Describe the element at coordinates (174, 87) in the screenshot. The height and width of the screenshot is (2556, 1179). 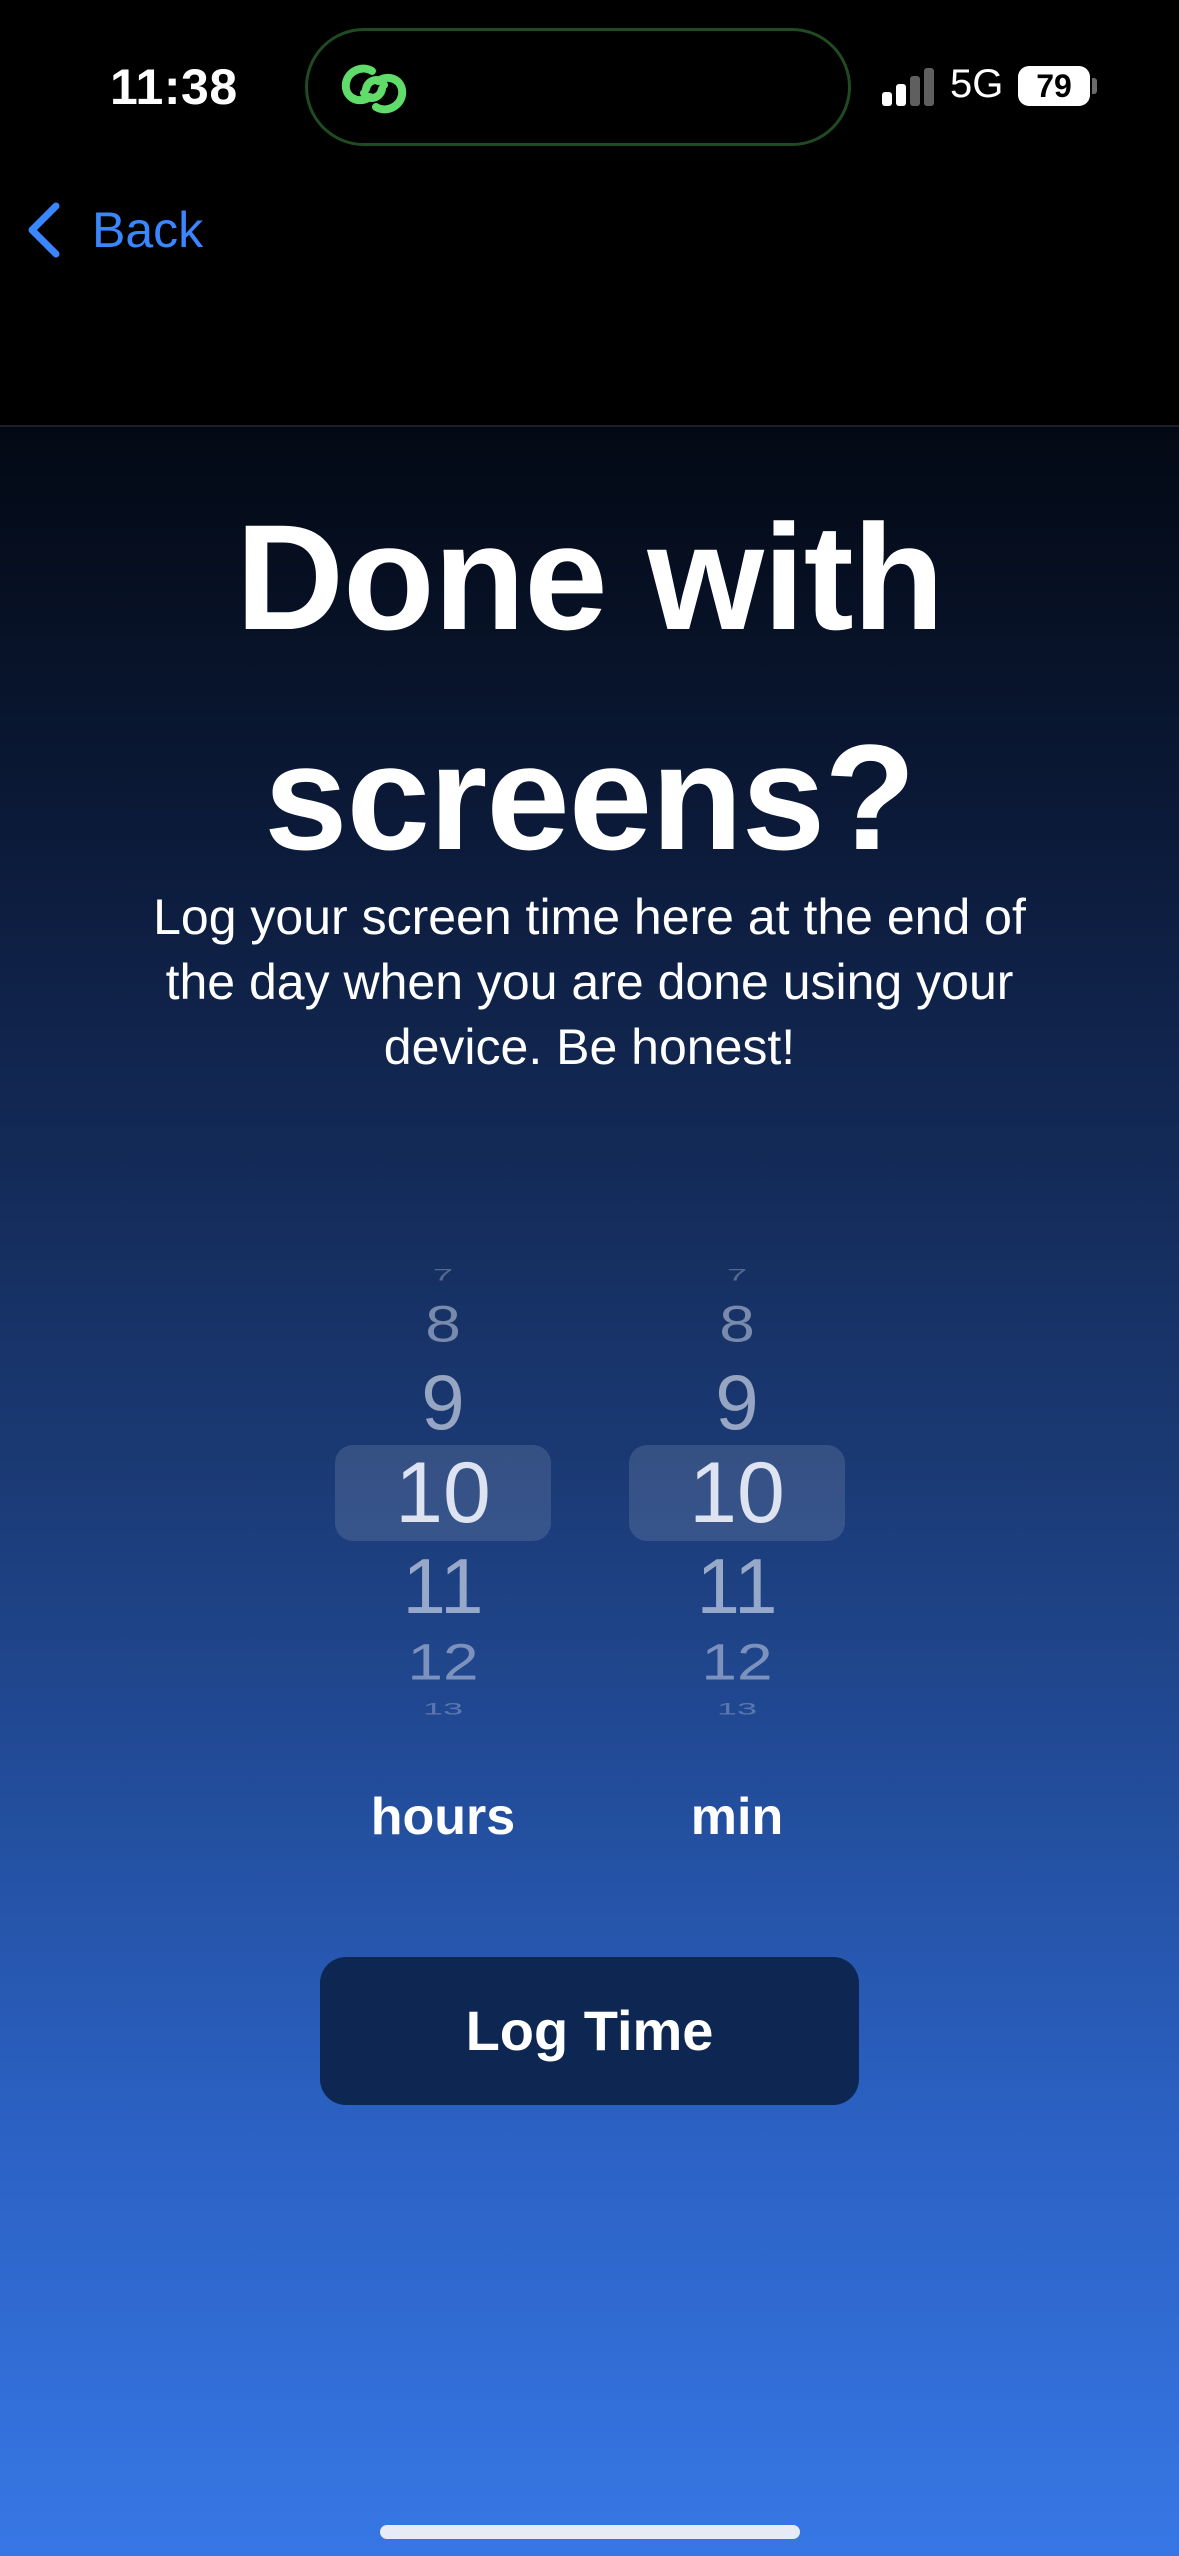
I see `status-time: 11:38` at that location.